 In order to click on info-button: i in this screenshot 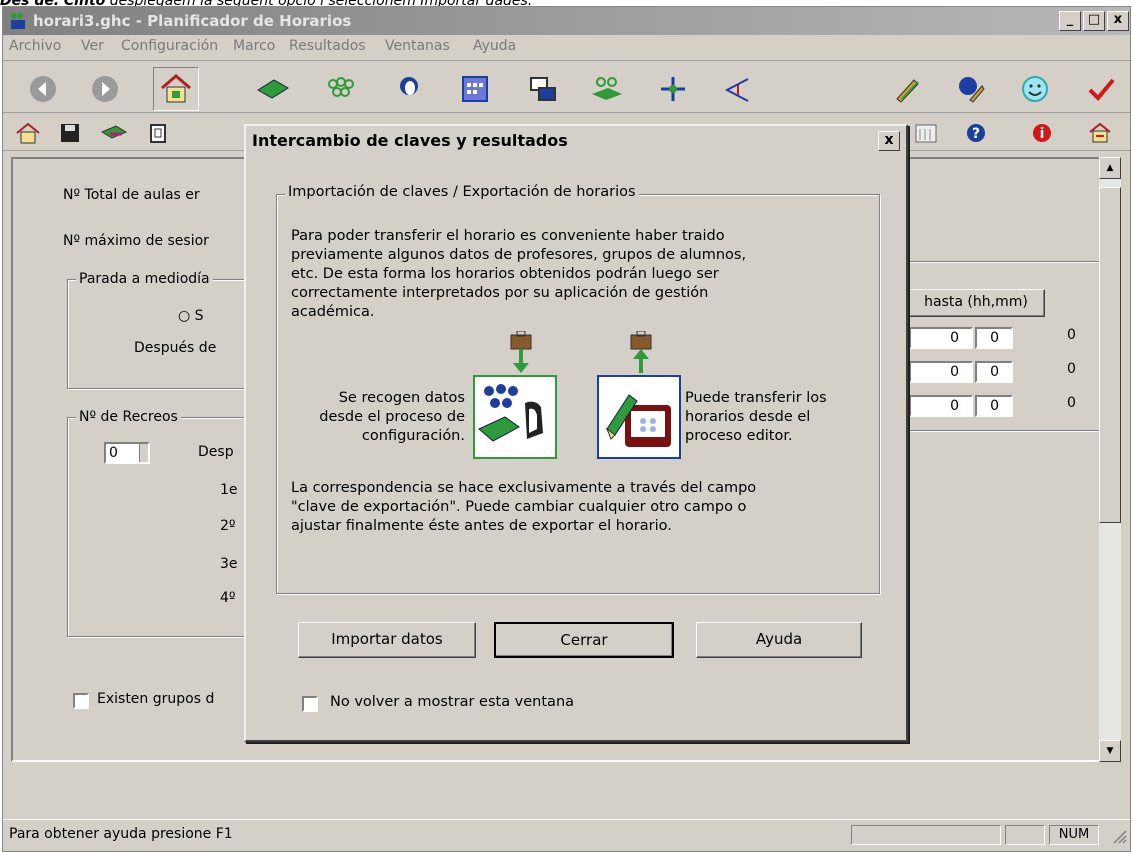, I will do `click(1042, 133)`.